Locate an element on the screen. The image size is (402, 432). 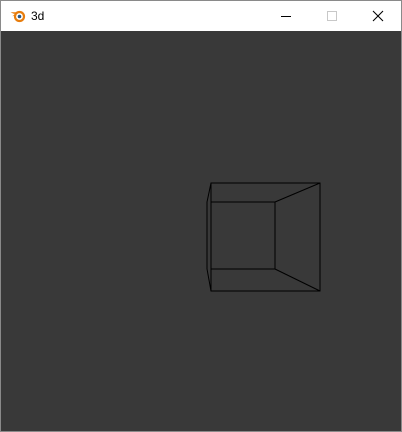
wireframe-cube is located at coordinates (263, 237).